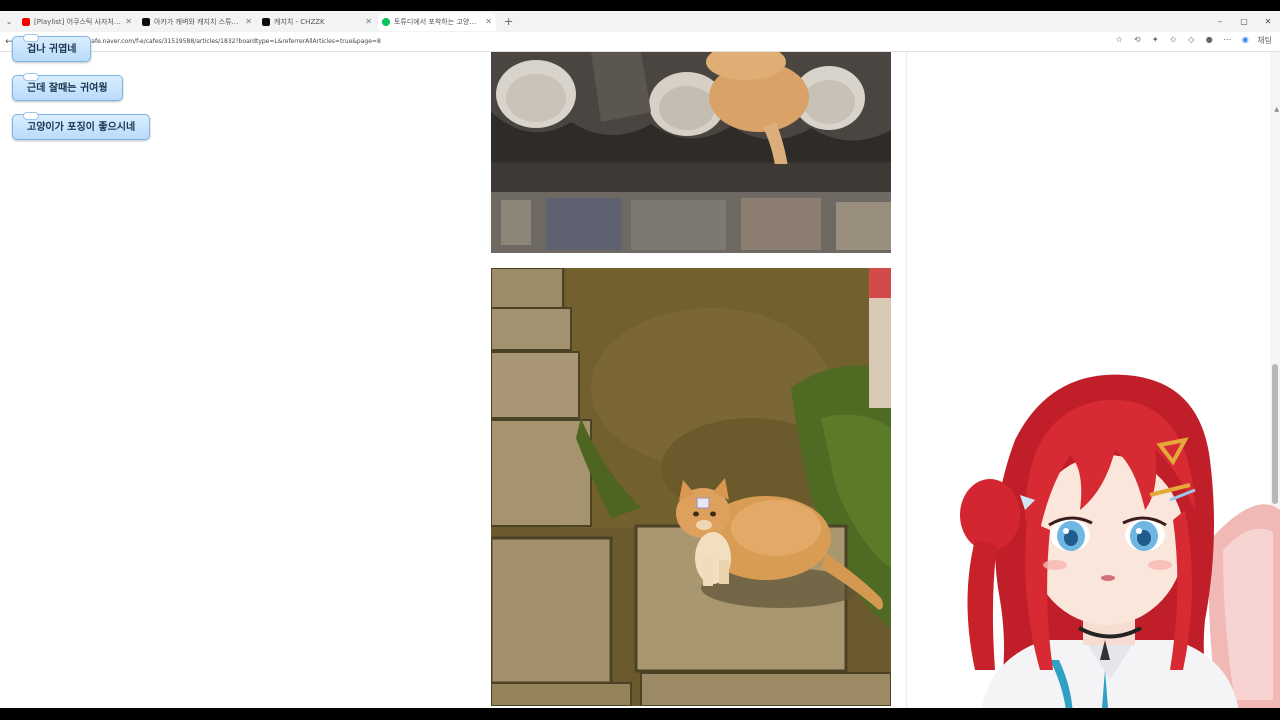 The height and width of the screenshot is (724, 1280). Describe the element at coordinates (299, 21) in the screenshot. I see `tab-title: 캐지치 - CHZZK` at that location.